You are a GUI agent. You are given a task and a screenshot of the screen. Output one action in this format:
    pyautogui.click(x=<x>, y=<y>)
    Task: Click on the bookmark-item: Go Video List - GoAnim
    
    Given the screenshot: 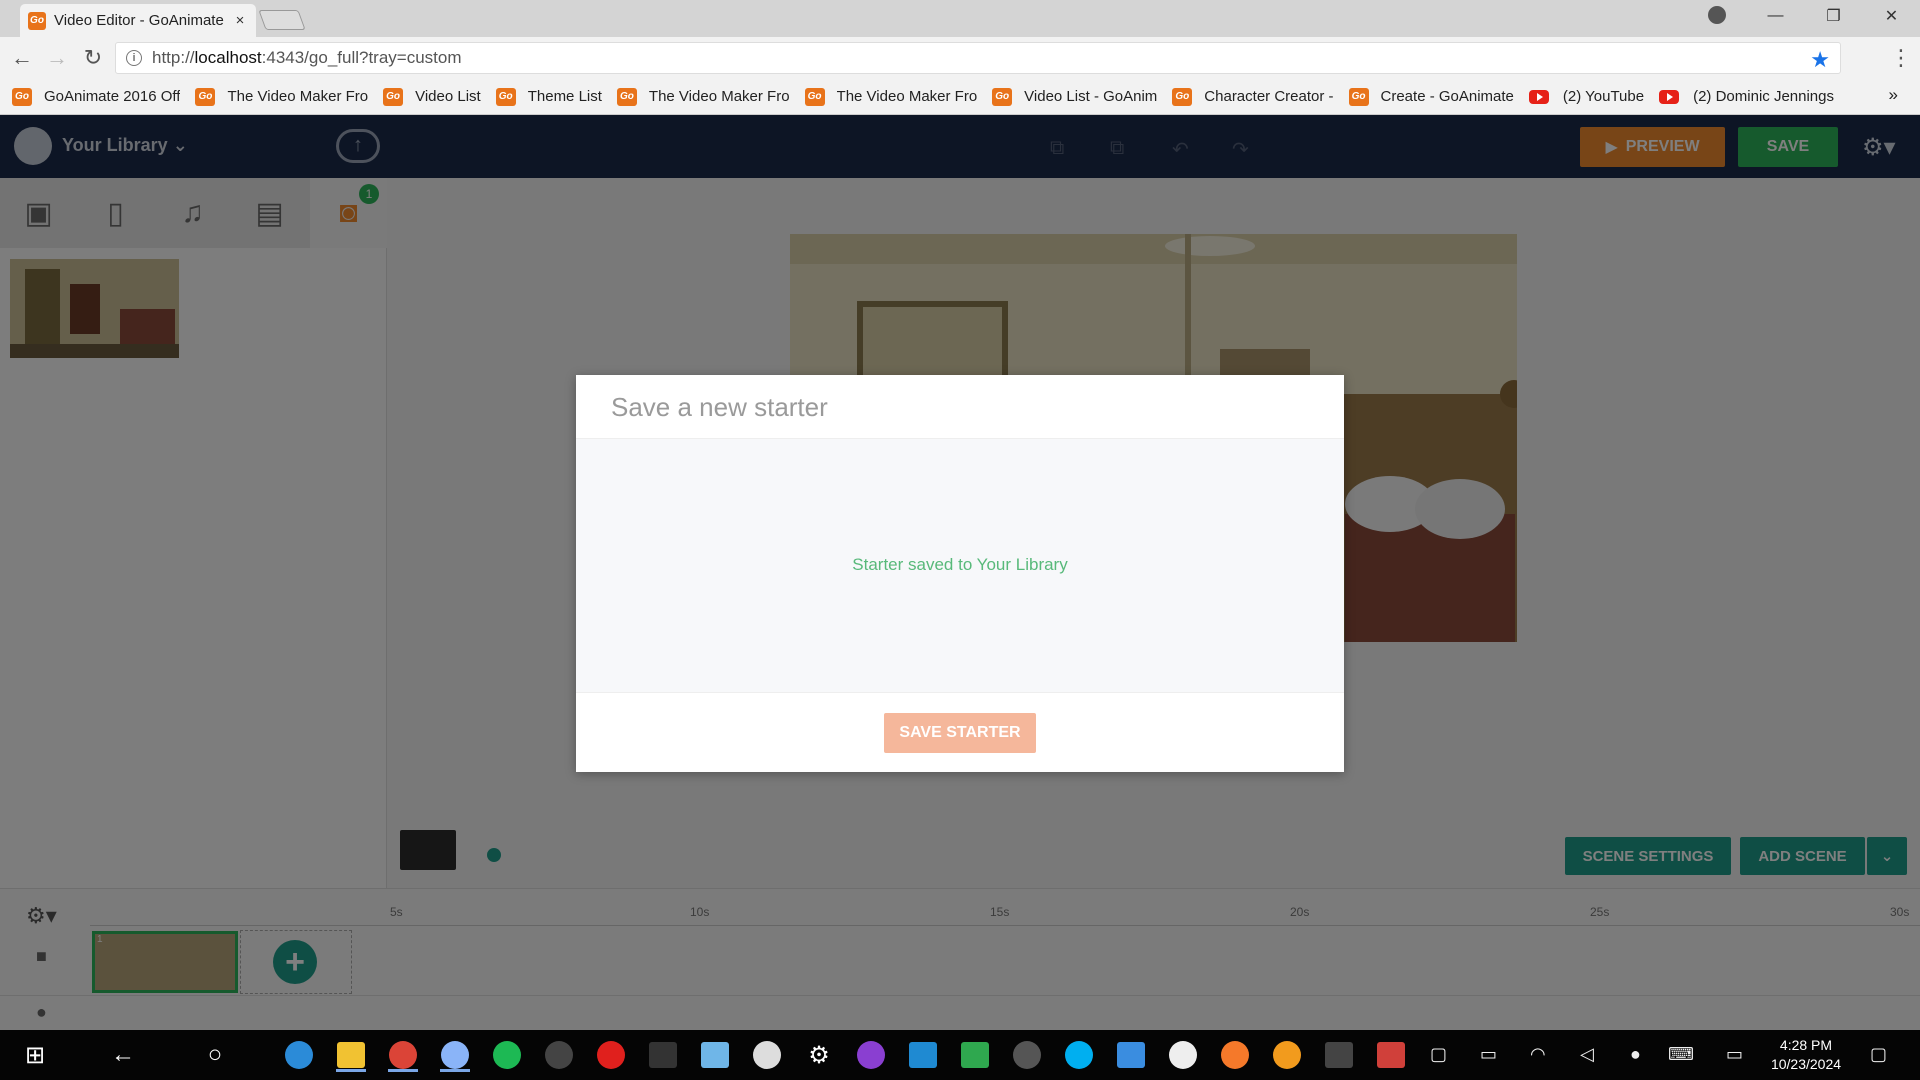 What is the action you would take?
    pyautogui.click(x=1075, y=96)
    